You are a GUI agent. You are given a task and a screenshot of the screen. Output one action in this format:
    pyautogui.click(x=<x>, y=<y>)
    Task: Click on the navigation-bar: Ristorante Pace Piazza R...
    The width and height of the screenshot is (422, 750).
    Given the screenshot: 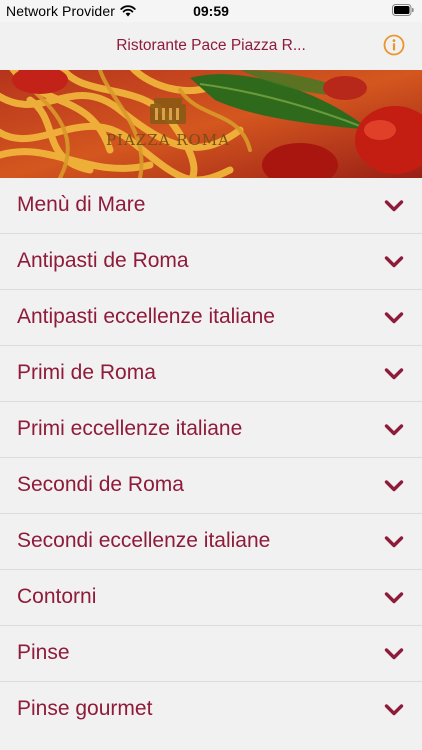 What is the action you would take?
    pyautogui.click(x=211, y=46)
    